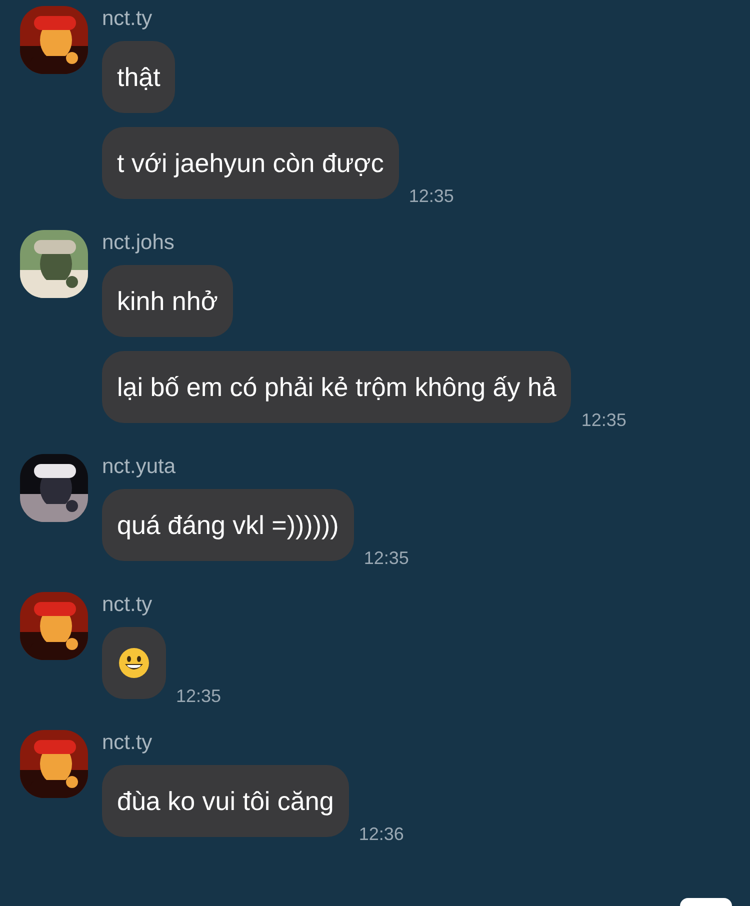 The width and height of the screenshot is (750, 906). Describe the element at coordinates (250, 163) in the screenshot. I see `message-bubble: t với jaehyun còn được` at that location.